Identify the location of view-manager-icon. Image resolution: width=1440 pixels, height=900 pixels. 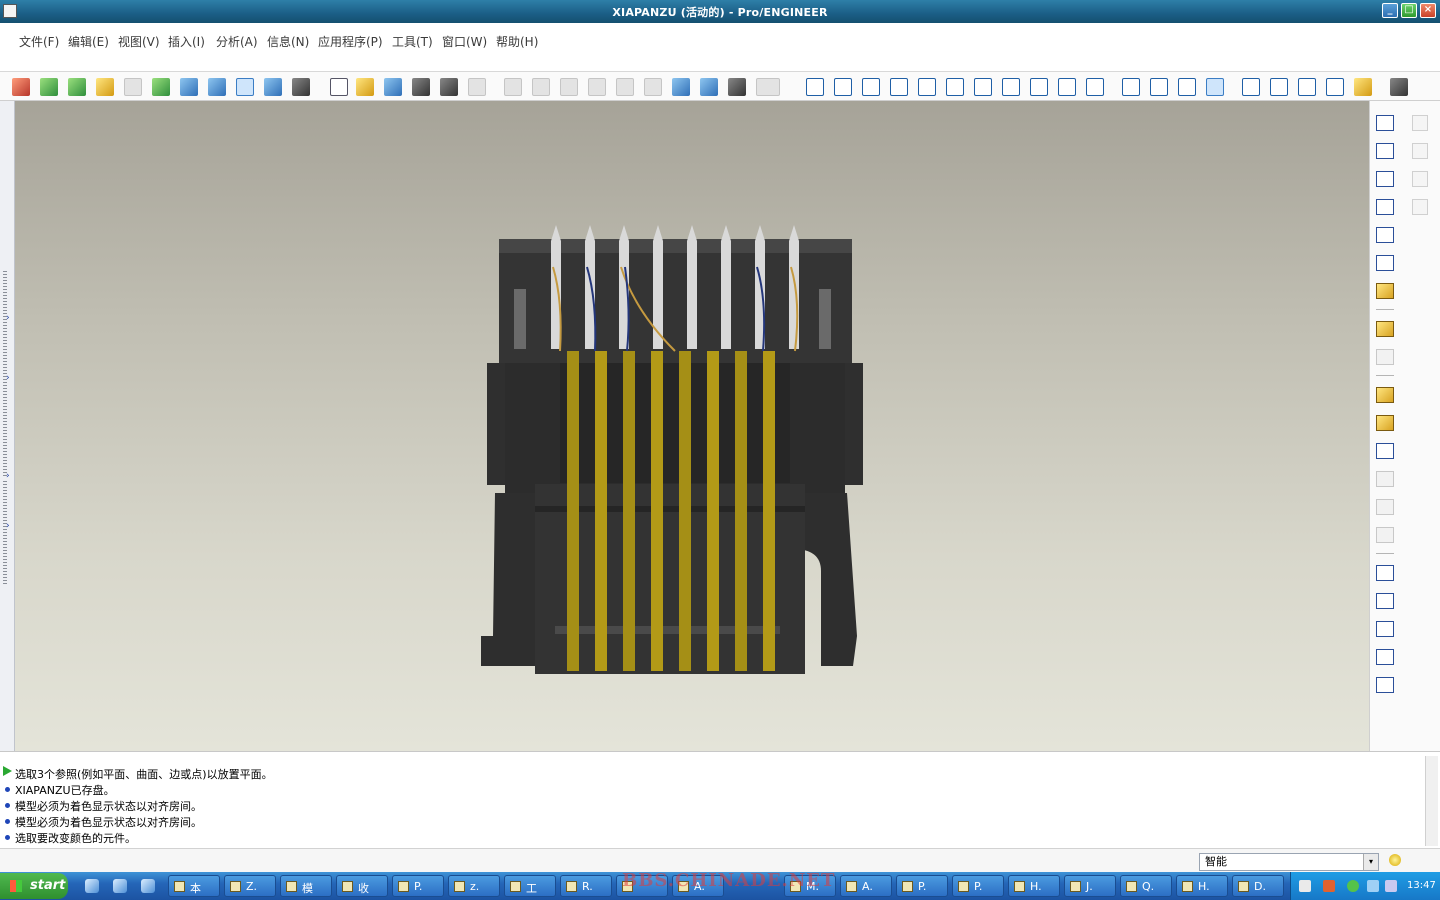
(1095, 87).